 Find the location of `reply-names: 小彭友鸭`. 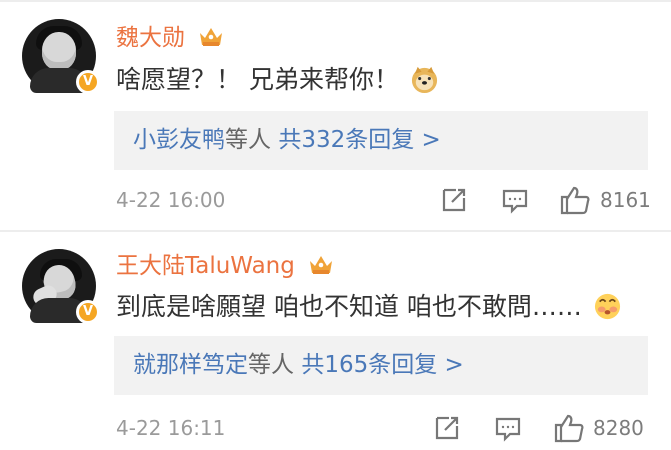

reply-names: 小彭友鸭 is located at coordinates (179, 140).